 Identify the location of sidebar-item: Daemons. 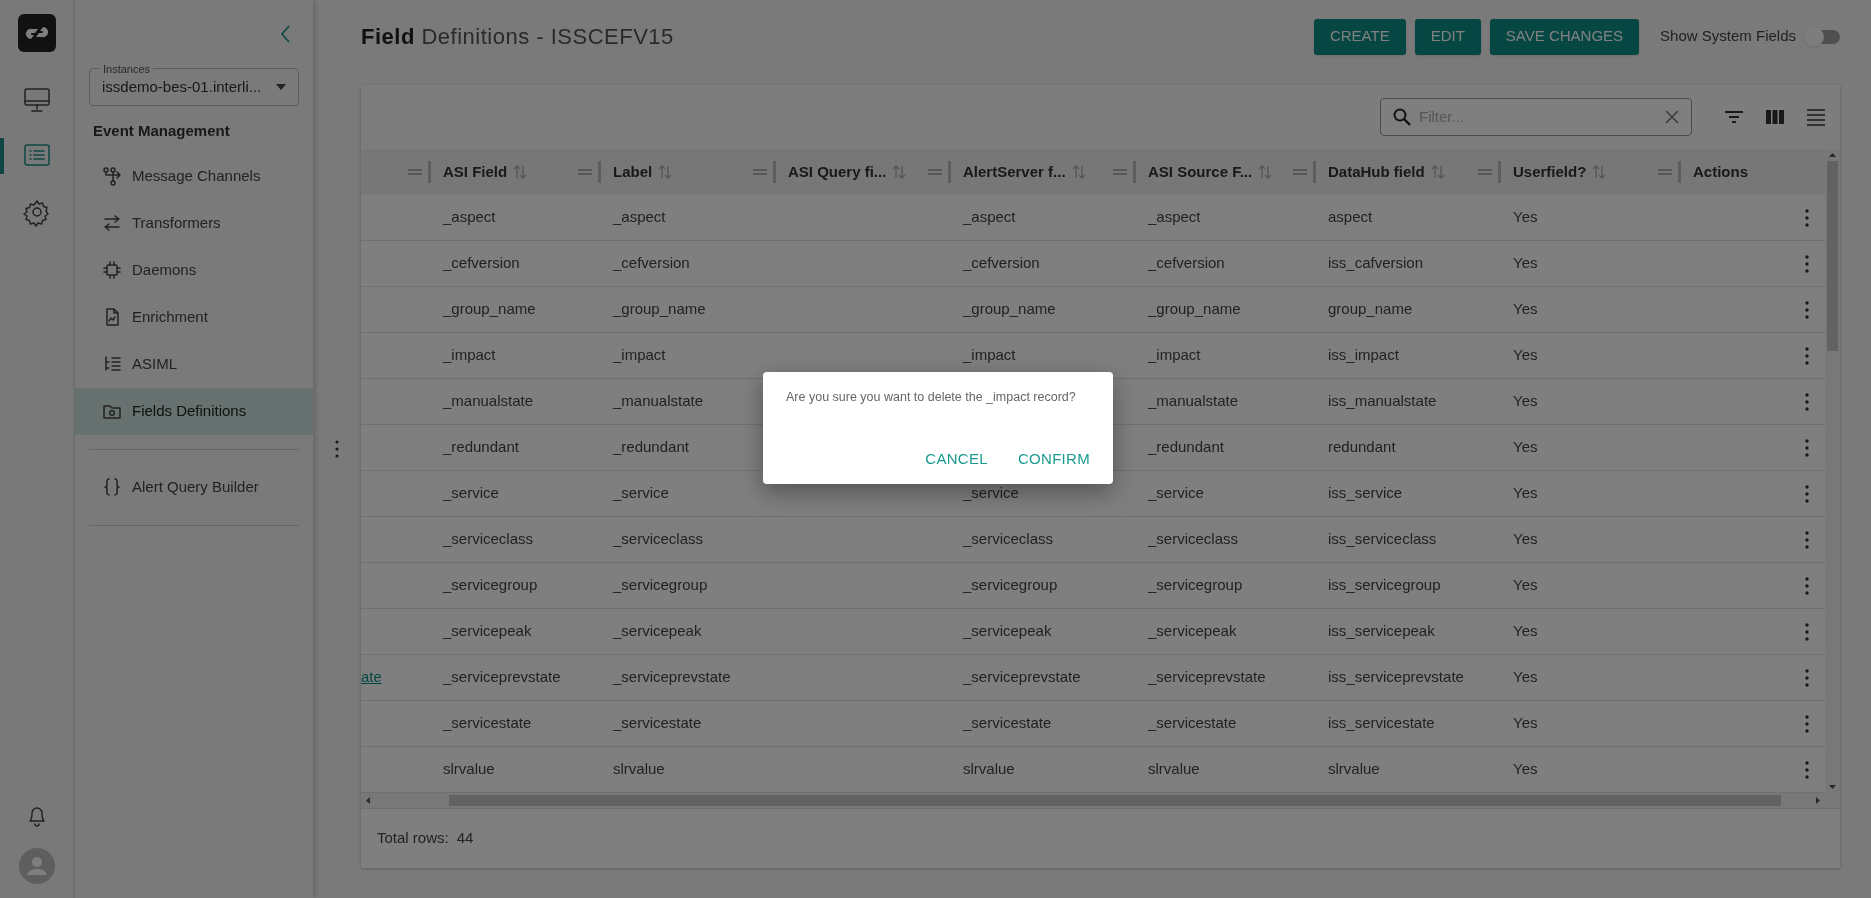
(194, 270).